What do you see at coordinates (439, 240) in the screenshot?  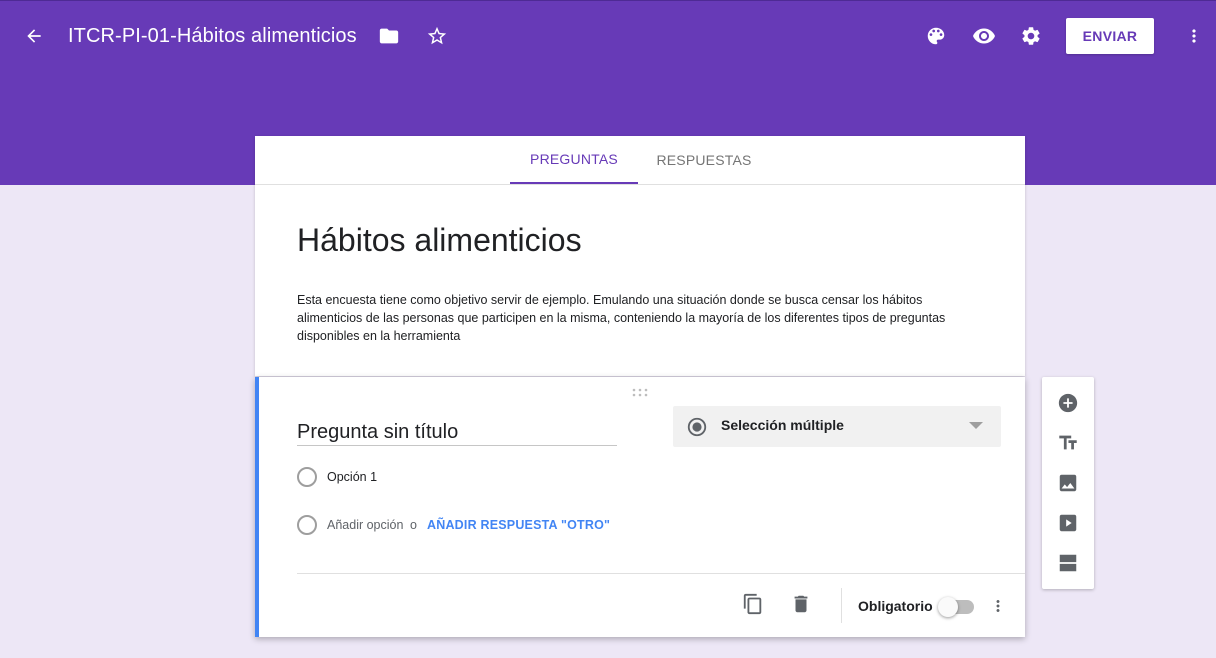 I see `form-title: Hábitos alimenticios` at bounding box center [439, 240].